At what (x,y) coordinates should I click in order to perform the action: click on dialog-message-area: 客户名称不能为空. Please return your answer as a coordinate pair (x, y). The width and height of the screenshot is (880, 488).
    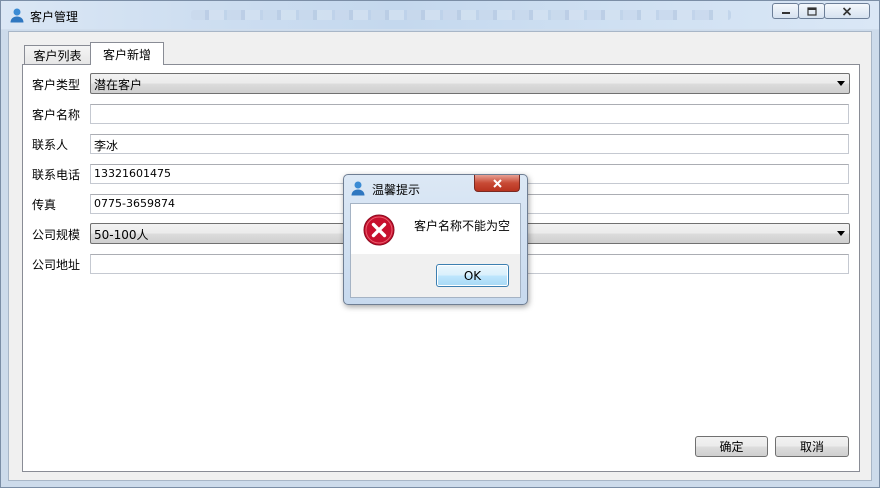
    Looking at the image, I should click on (435, 229).